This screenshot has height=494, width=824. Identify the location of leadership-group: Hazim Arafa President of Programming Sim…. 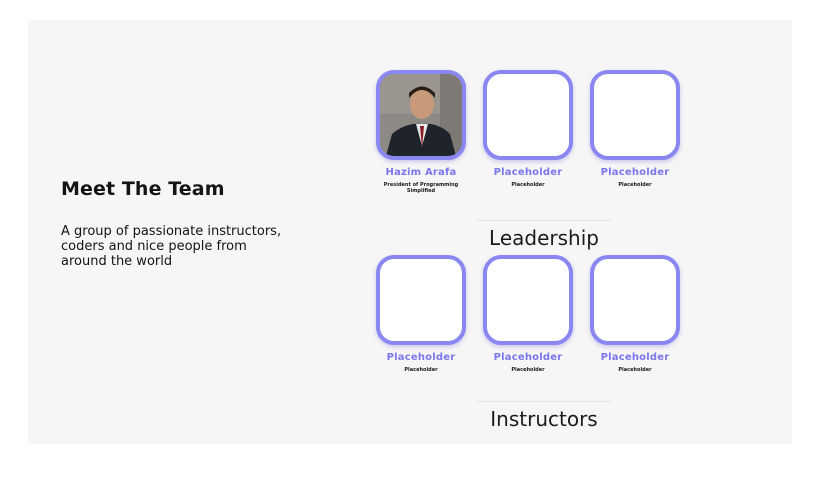
(531, 160).